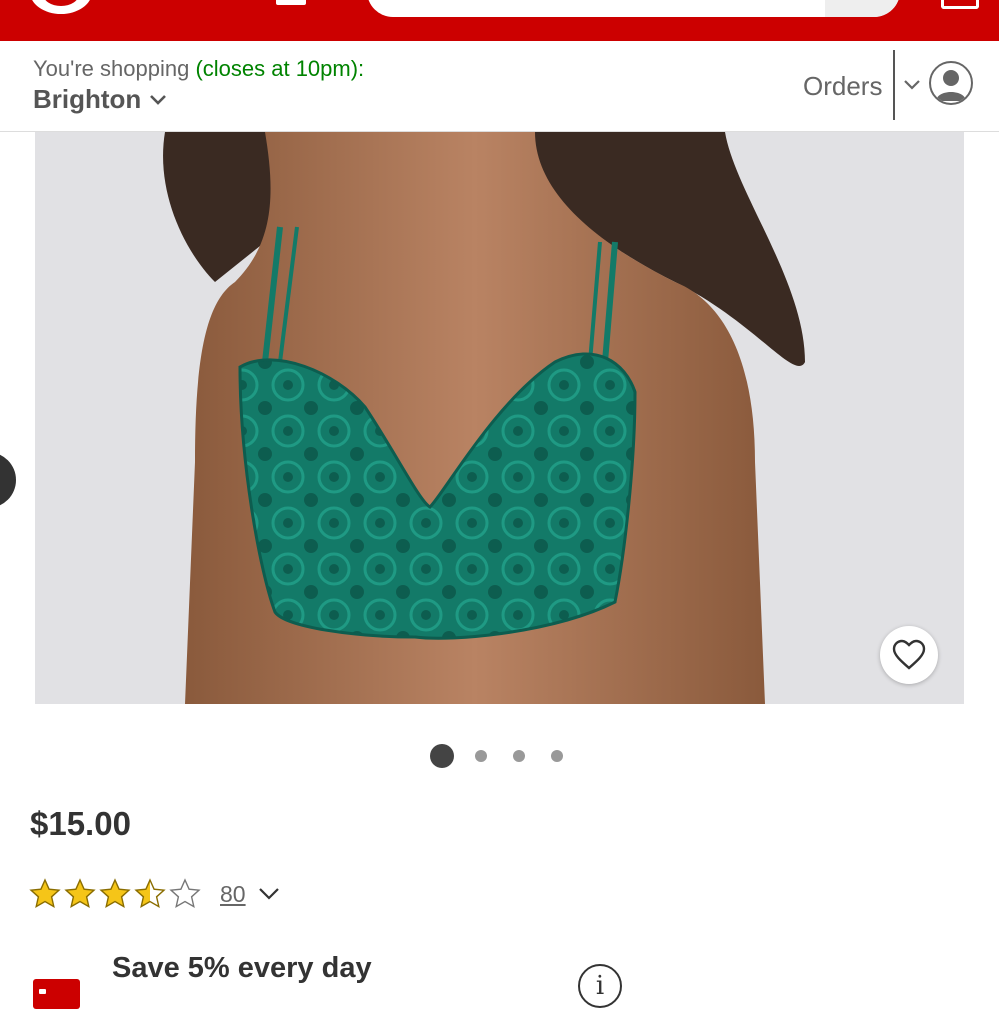 This screenshot has height=1009, width=999. What do you see at coordinates (80, 823) in the screenshot?
I see `product-price: $15.00` at bounding box center [80, 823].